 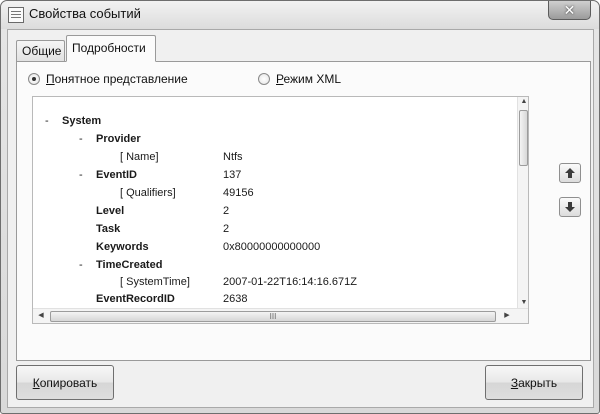 I want to click on copy-button: Копировать, so click(x=65, y=382).